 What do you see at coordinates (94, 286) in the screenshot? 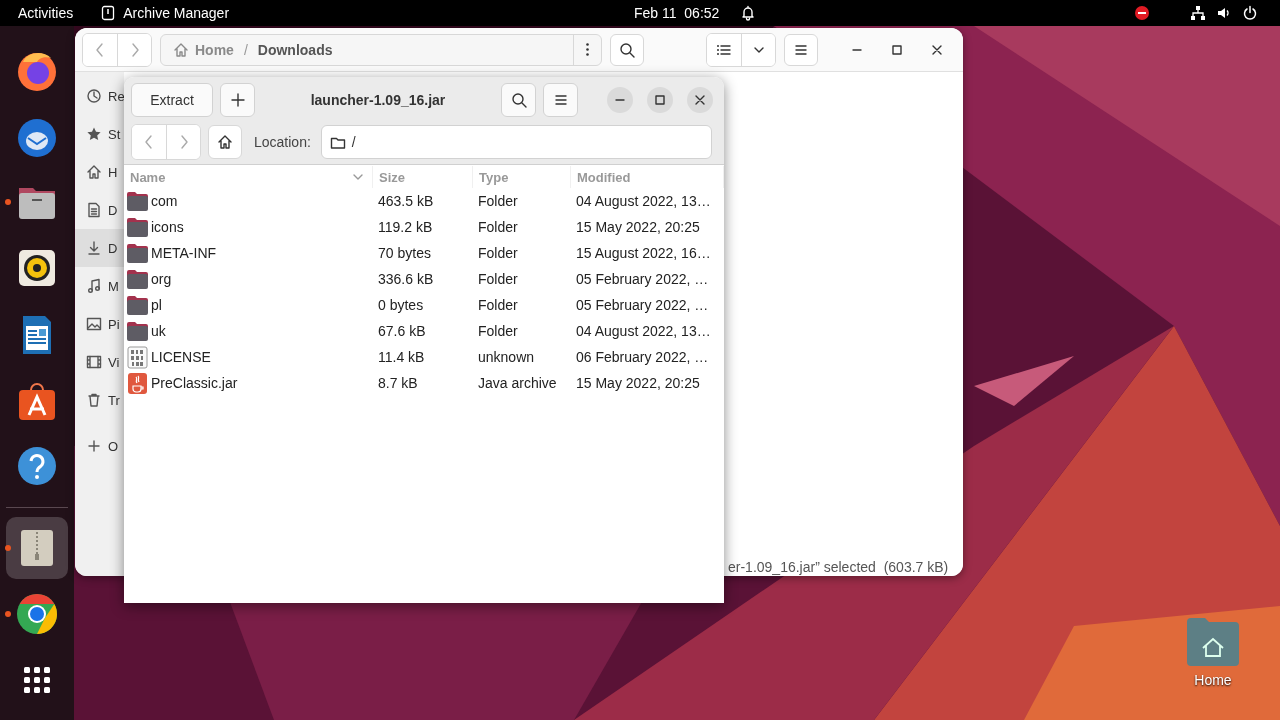
I see `music-note-icon` at bounding box center [94, 286].